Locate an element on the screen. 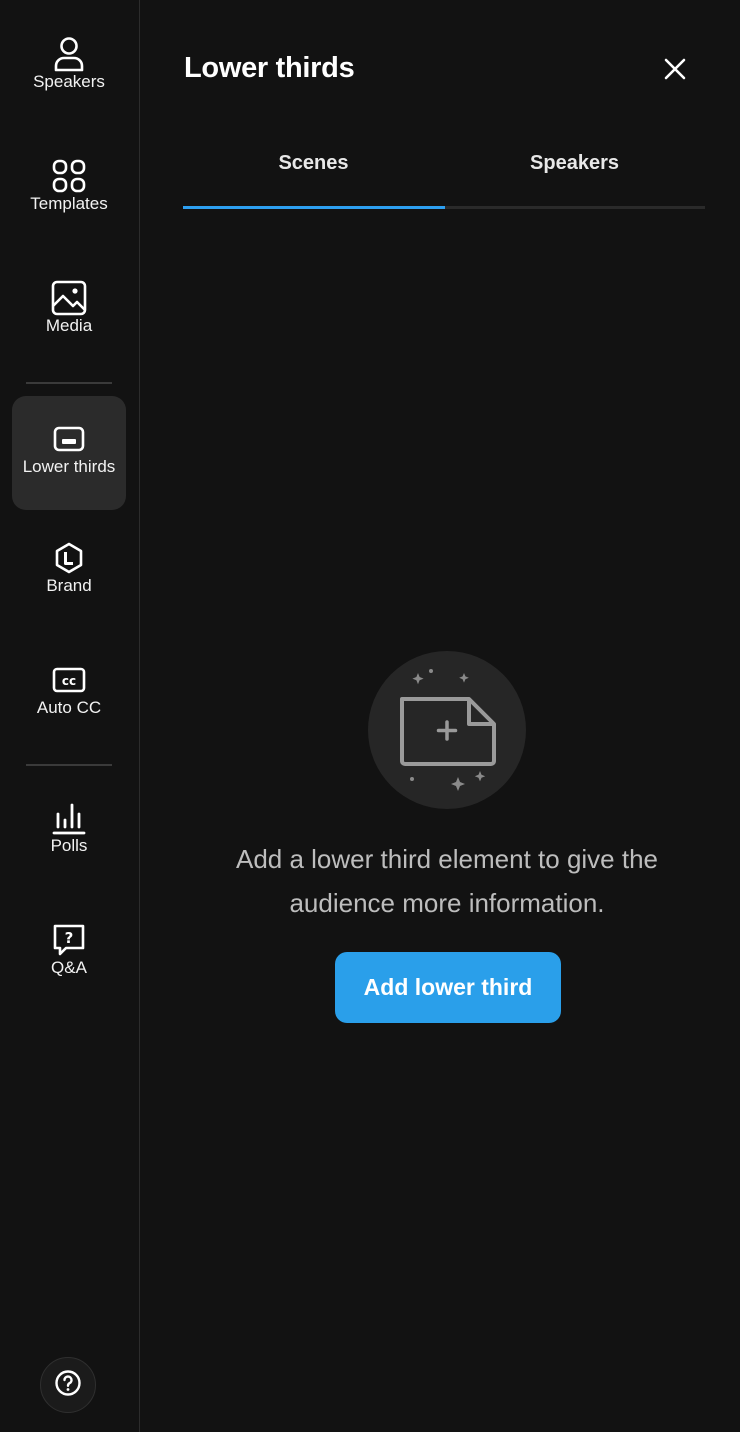  active-tab-indicator is located at coordinates (314, 207).